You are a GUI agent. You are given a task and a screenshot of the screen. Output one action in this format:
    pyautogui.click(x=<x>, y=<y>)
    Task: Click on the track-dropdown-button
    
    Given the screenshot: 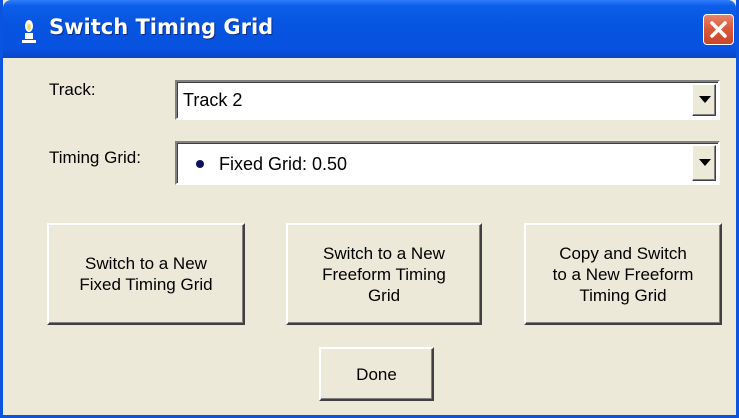 What is the action you would take?
    pyautogui.click(x=704, y=100)
    